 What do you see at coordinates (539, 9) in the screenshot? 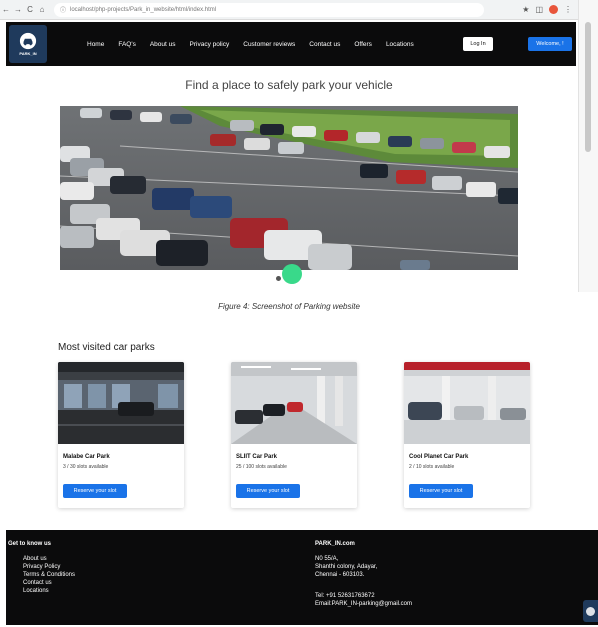
I see `extensions-icon: ◫` at bounding box center [539, 9].